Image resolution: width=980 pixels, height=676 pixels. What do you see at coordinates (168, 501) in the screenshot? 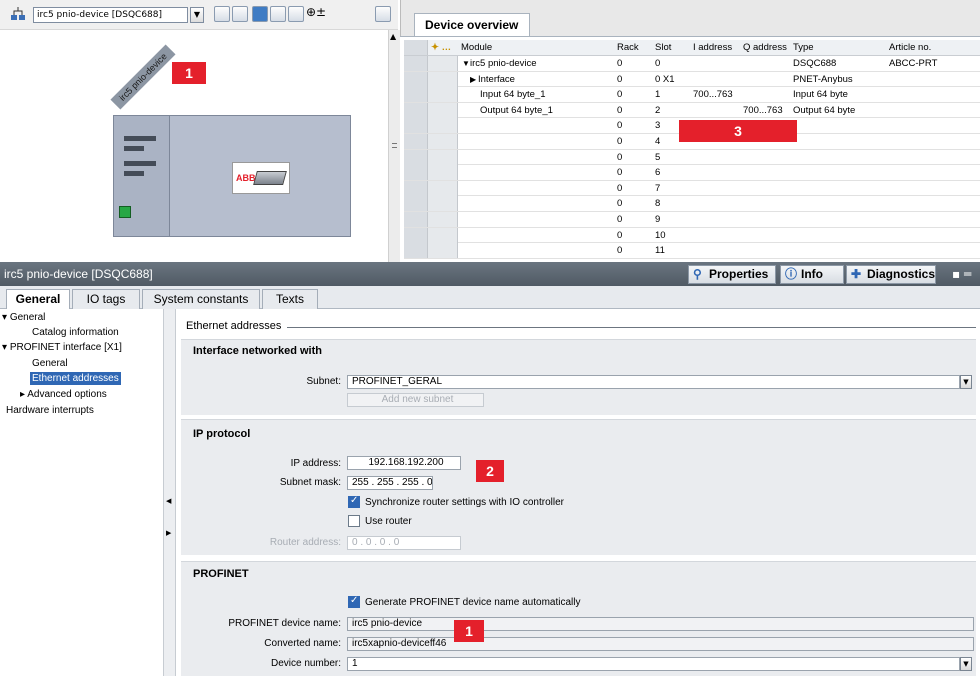
I see `chevron-left-icon: ◀` at bounding box center [168, 501].